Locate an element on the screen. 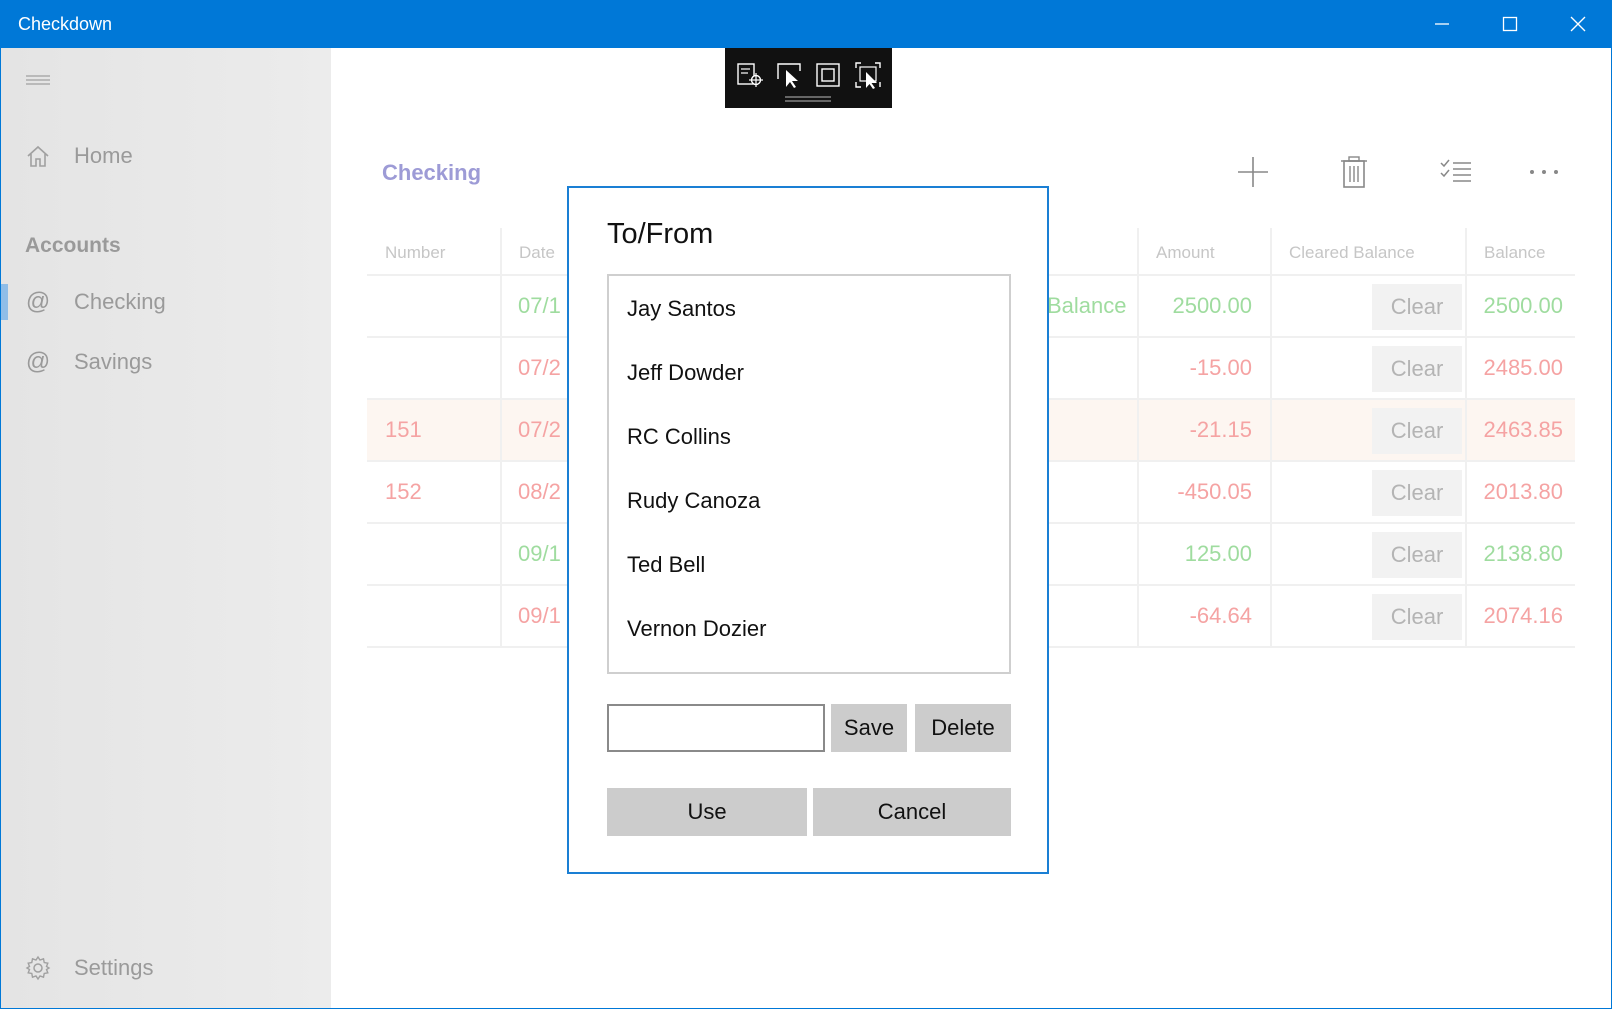  cell-amount: -64.64 is located at coordinates (1220, 615).